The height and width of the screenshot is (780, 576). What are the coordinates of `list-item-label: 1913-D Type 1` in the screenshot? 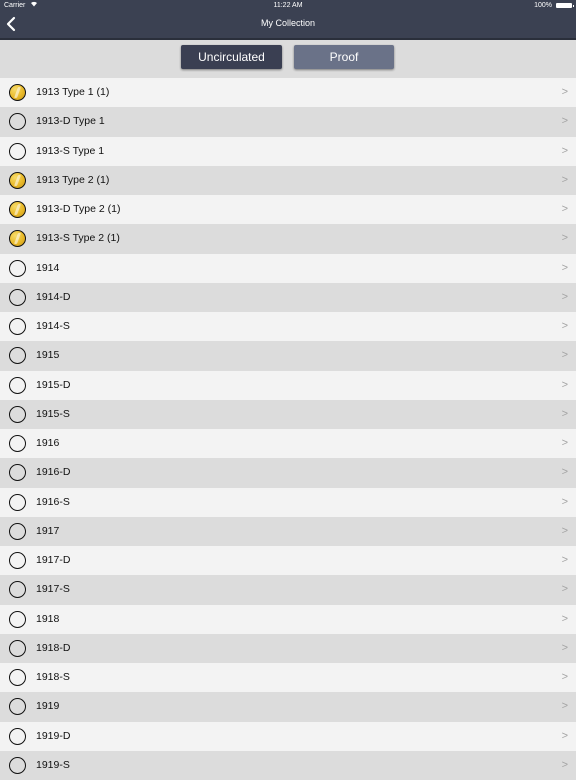 It's located at (70, 121).